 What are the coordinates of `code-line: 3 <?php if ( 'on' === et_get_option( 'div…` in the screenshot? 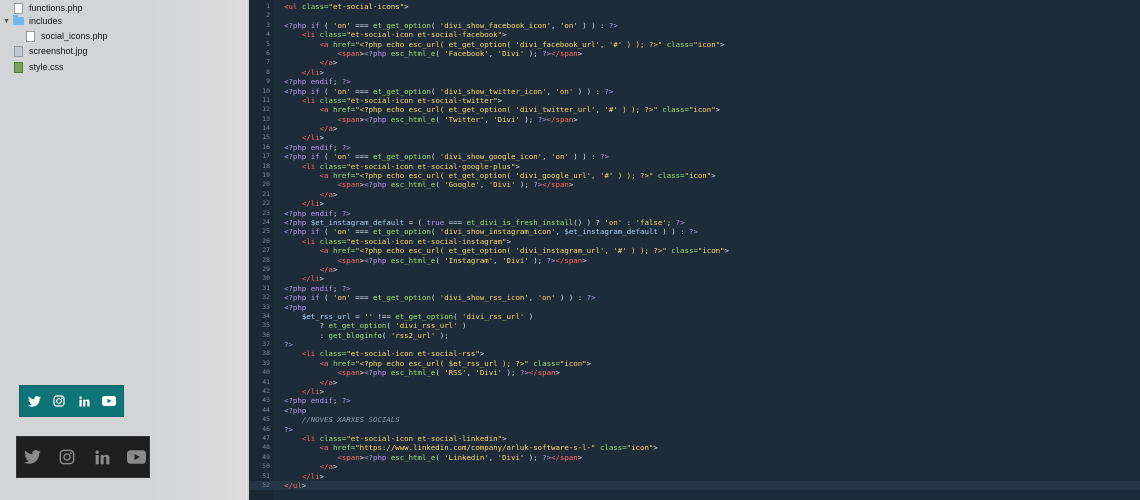 It's located at (694, 25).